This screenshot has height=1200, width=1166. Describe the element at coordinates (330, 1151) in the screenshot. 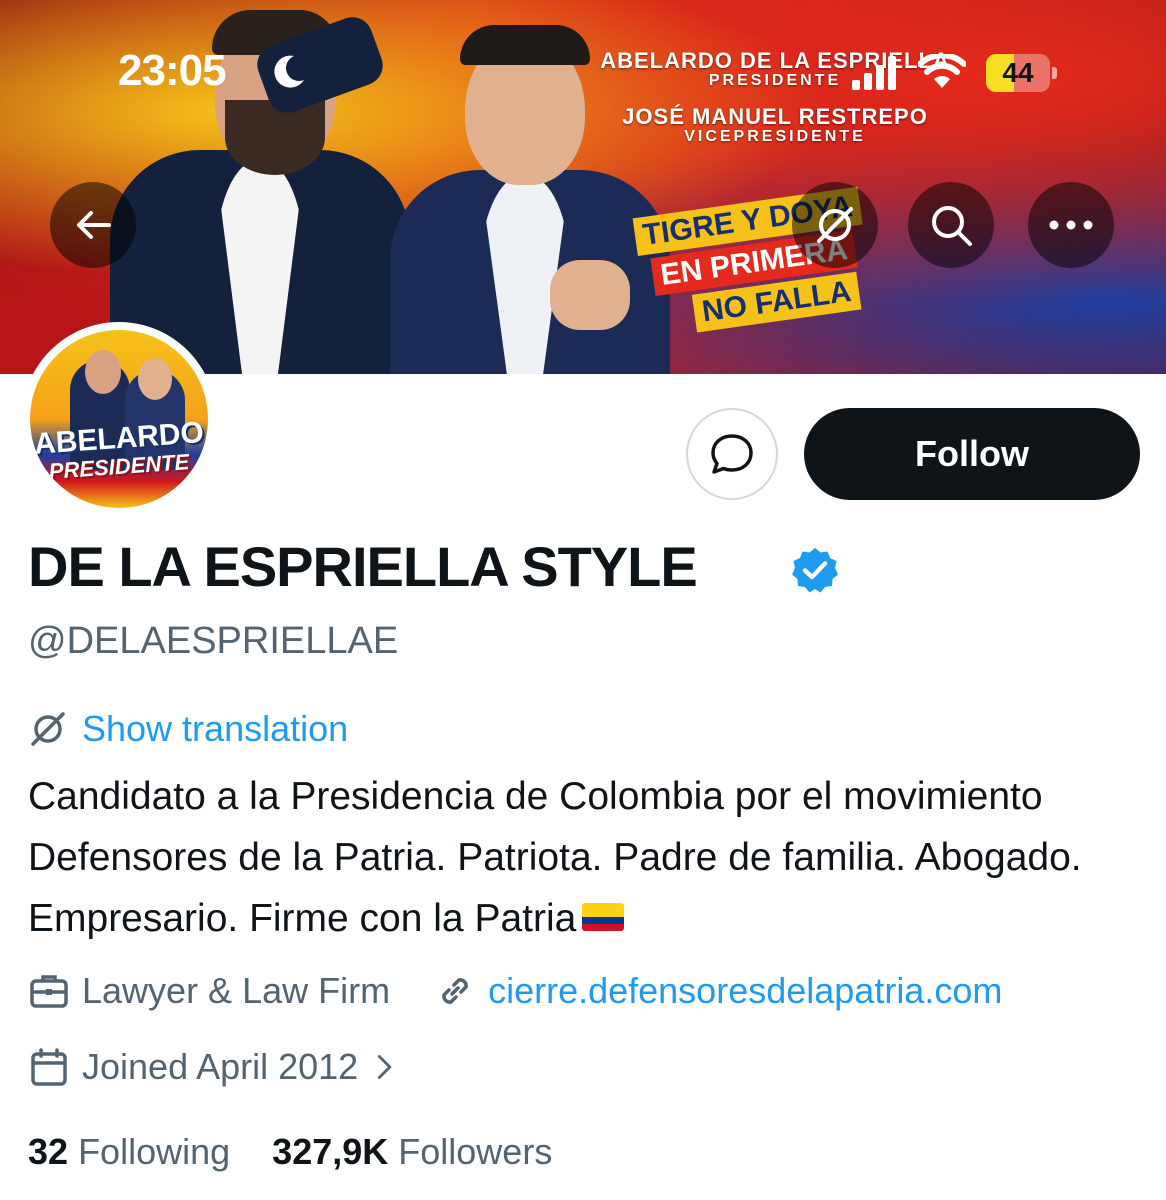

I see `followers-count: 327,9K` at that location.